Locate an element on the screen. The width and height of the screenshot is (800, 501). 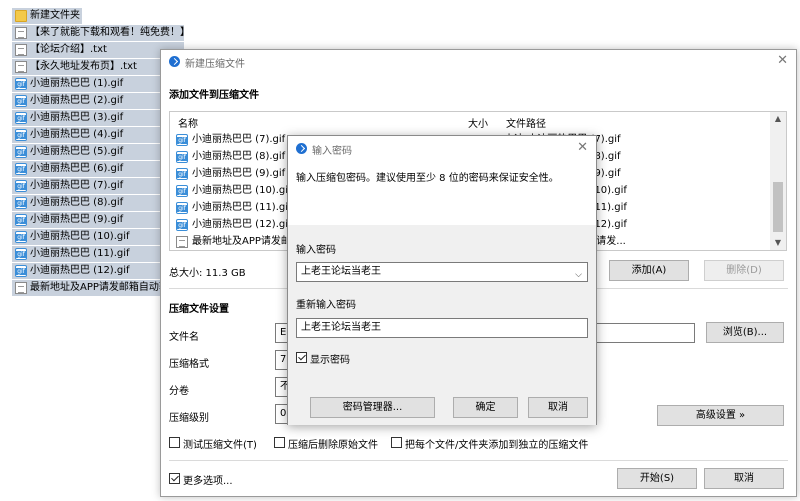
test-archive-checkbox is located at coordinates (174, 442).